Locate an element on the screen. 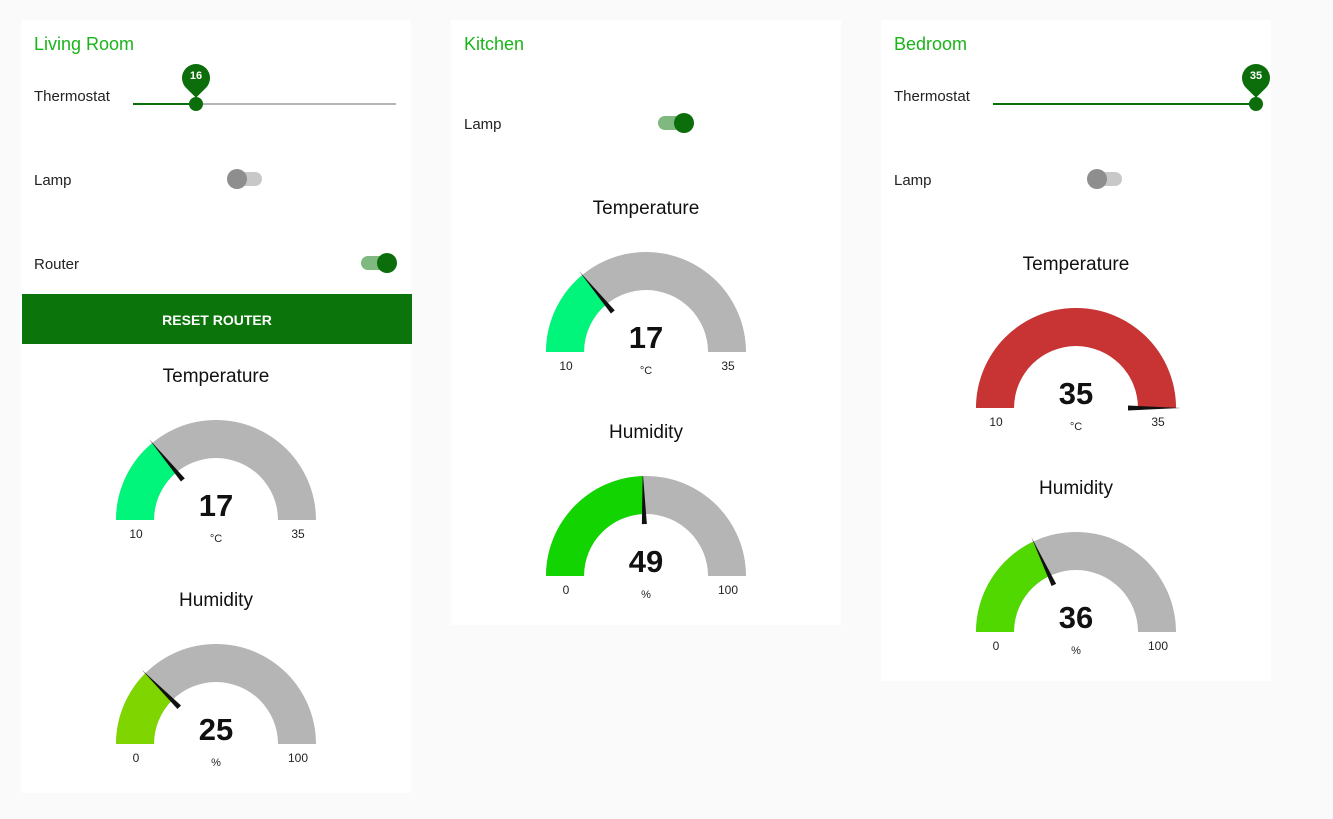 The image size is (1333, 819). humidity-gauge: 25 % 0 100 is located at coordinates (216, 709).